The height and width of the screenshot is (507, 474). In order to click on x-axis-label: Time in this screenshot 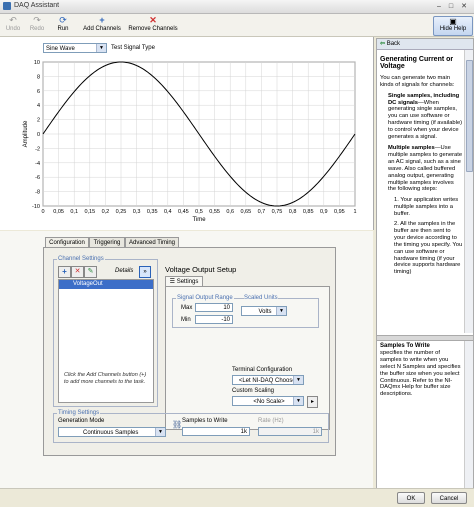, I will do `click(199, 220)`.